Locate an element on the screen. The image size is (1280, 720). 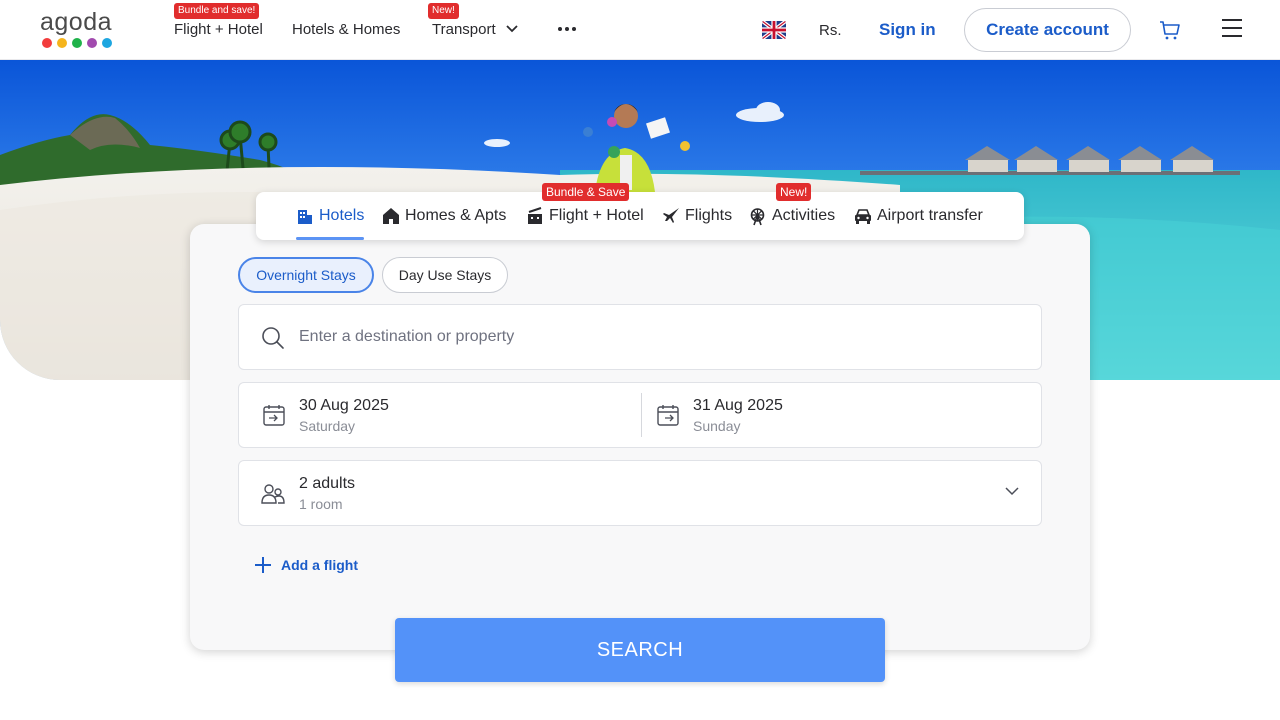
day-use-stays-toggle: Day Use Stays is located at coordinates (445, 275).